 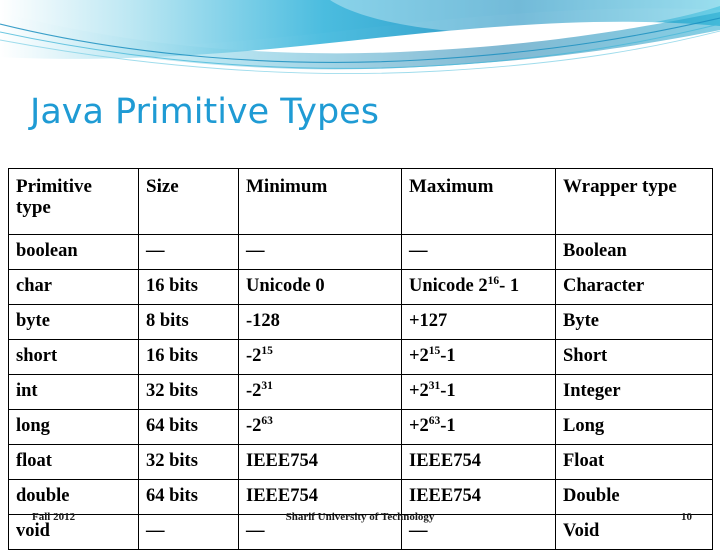 What do you see at coordinates (73, 322) in the screenshot?
I see `cell-type: byte` at bounding box center [73, 322].